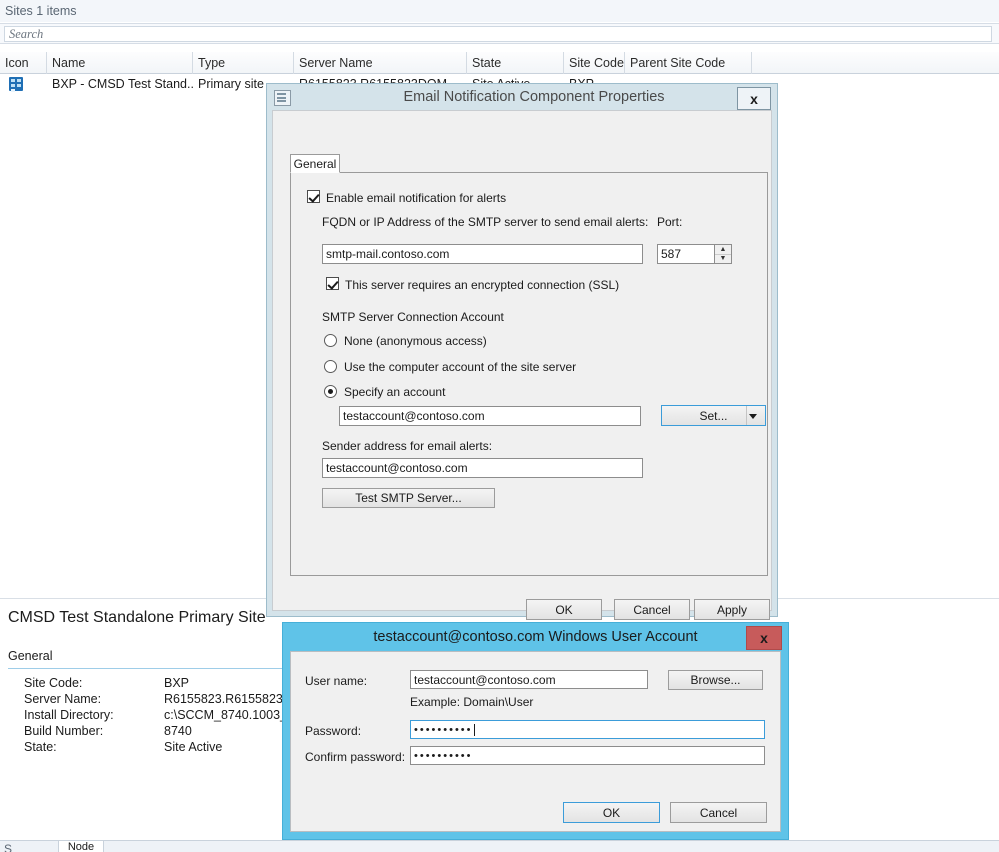 This screenshot has width=999, height=852. What do you see at coordinates (330, 366) in the screenshot?
I see `radio-computer-account` at bounding box center [330, 366].